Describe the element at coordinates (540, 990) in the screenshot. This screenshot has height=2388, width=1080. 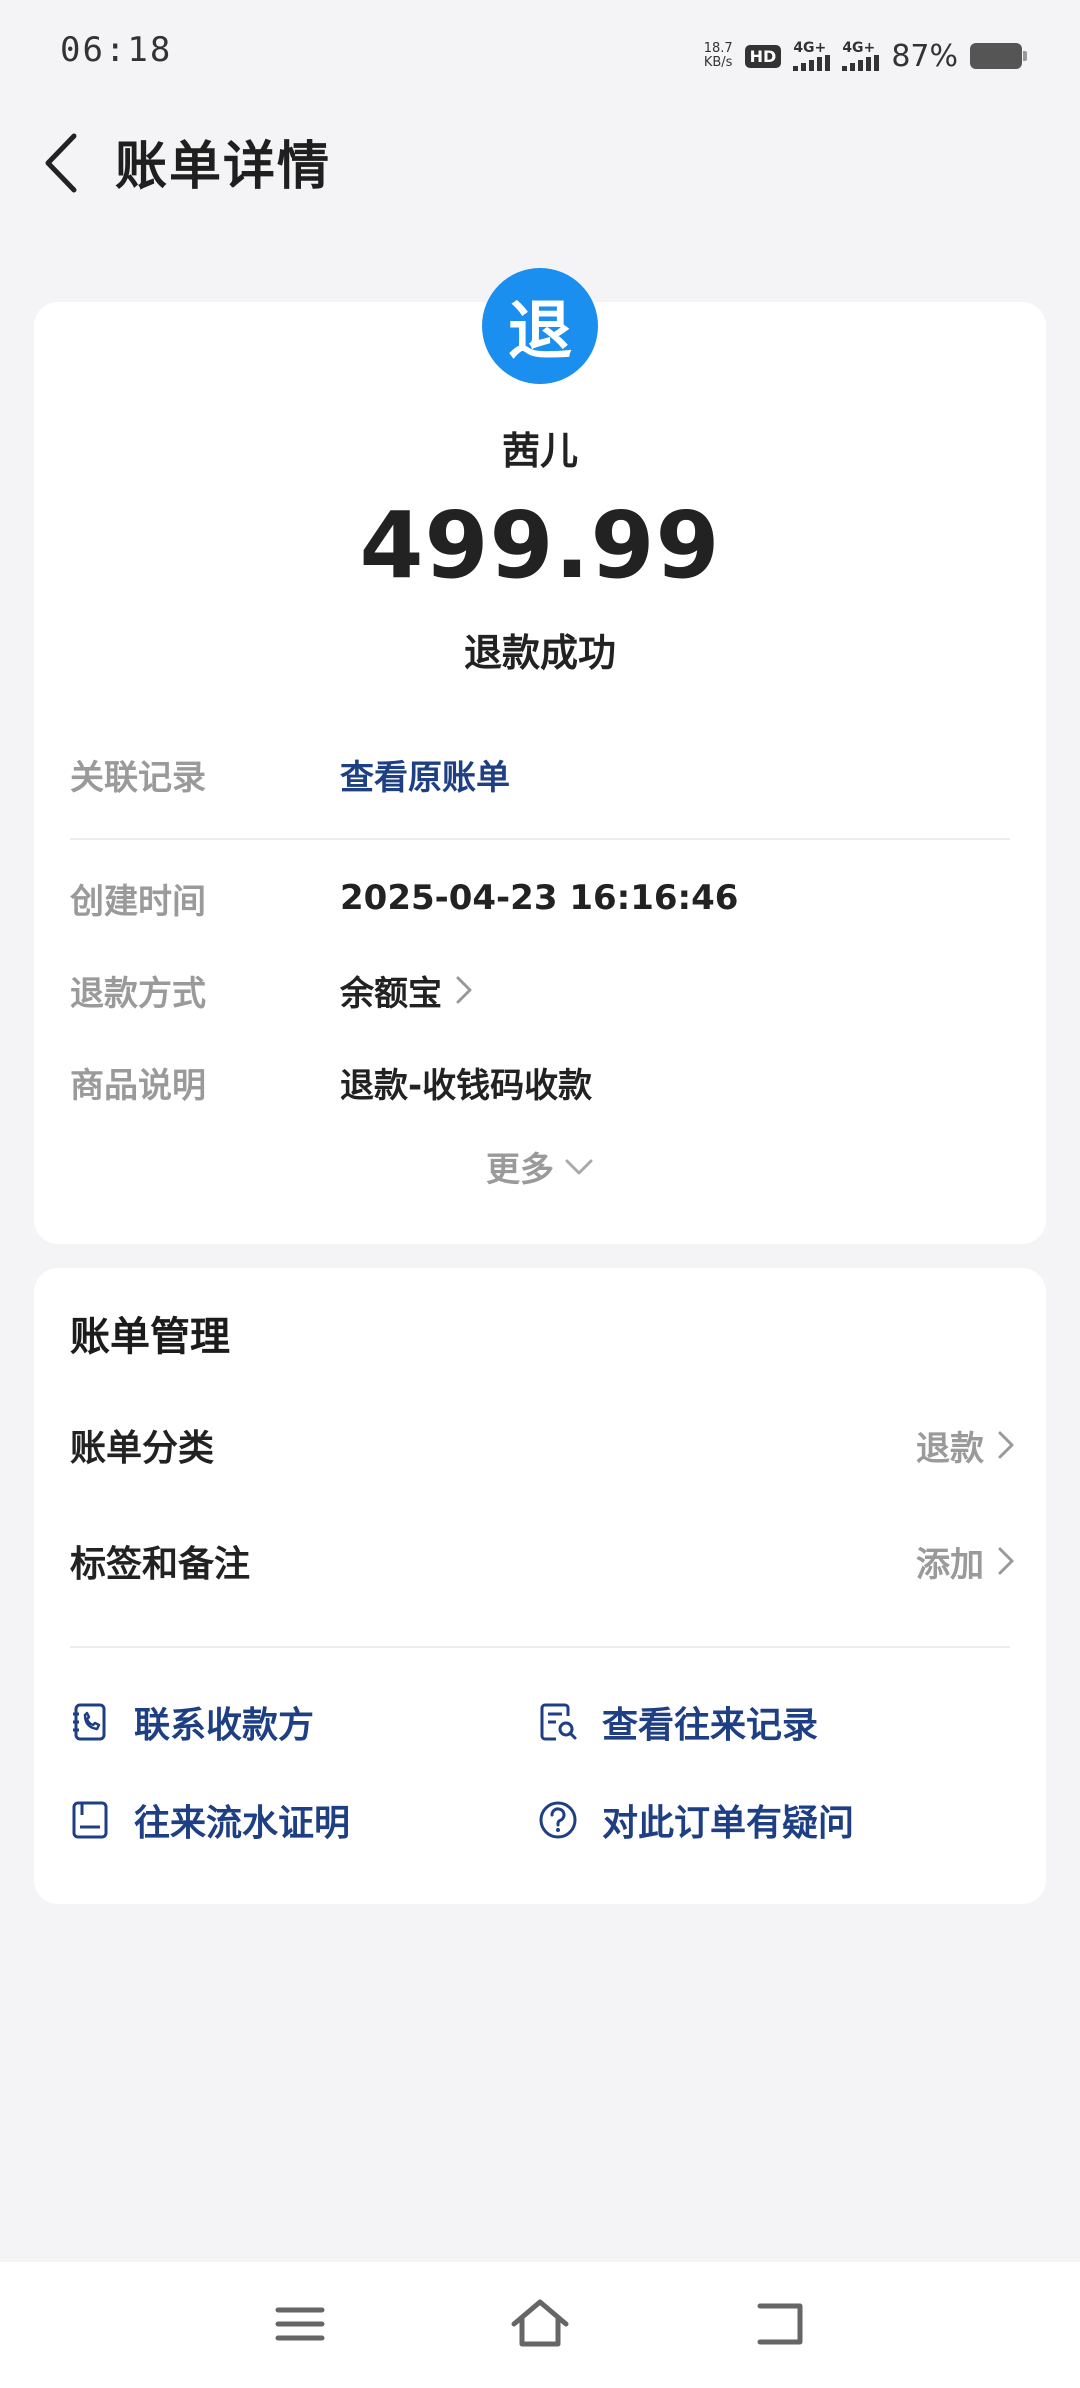
I see `refund-method-row: 退款方式 余额宝` at that location.